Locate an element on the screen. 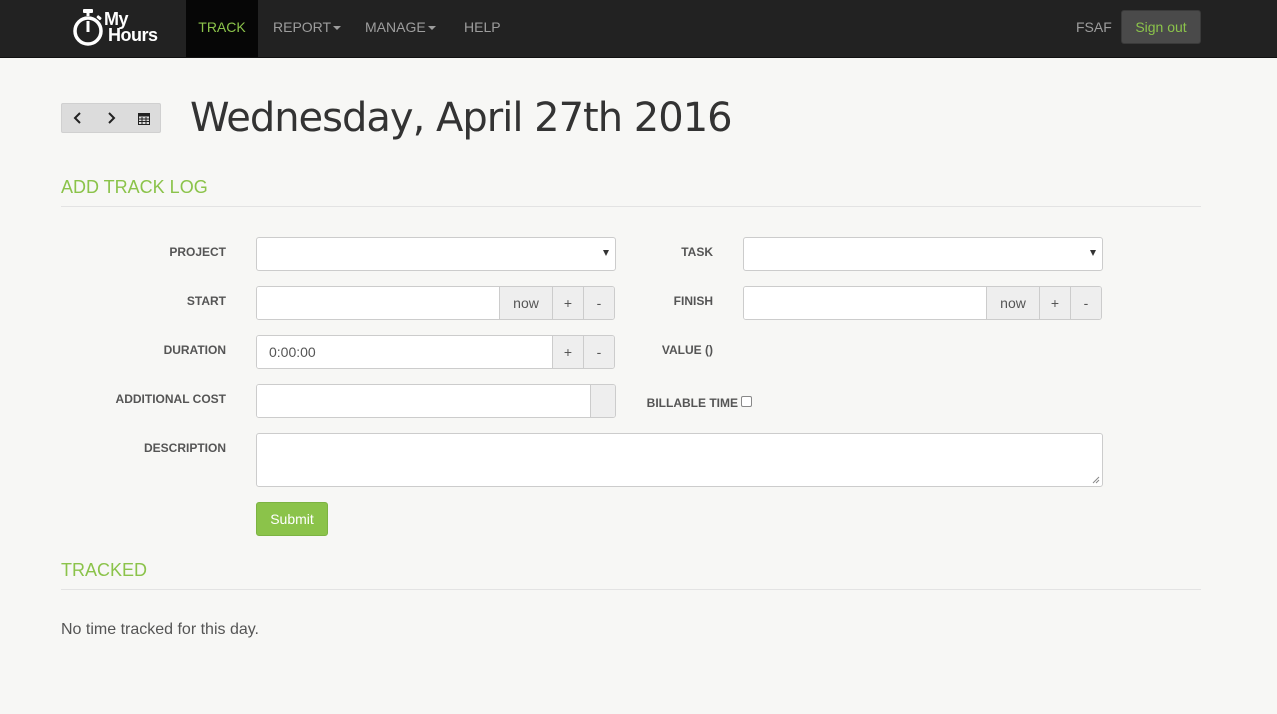 The image size is (1277, 714). calendar-button is located at coordinates (143, 118).